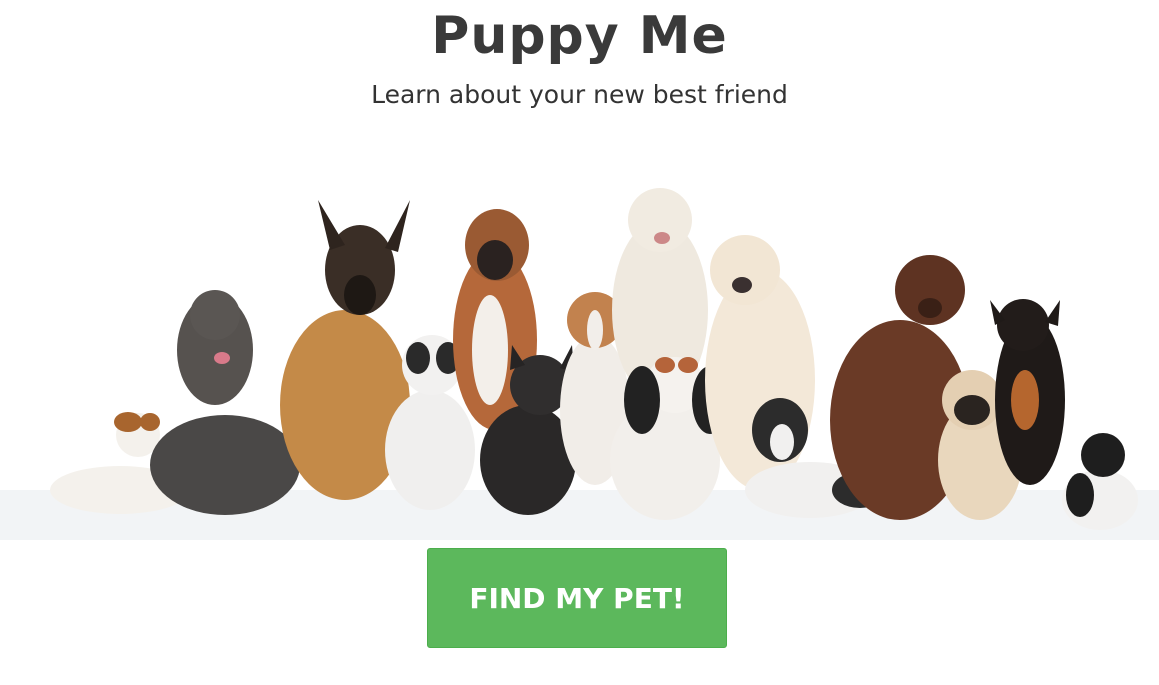  What do you see at coordinates (1100, 481) in the screenshot?
I see `toy-poodle` at bounding box center [1100, 481].